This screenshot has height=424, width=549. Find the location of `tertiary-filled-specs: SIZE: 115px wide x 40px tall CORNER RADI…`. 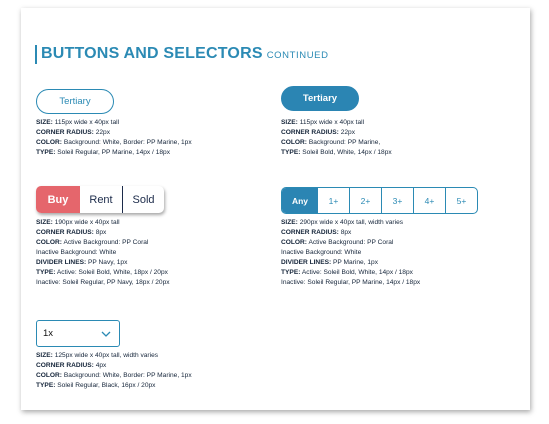

tertiary-filled-specs: SIZE: 115px wide x 40px tall CORNER RADI… is located at coordinates (336, 138).